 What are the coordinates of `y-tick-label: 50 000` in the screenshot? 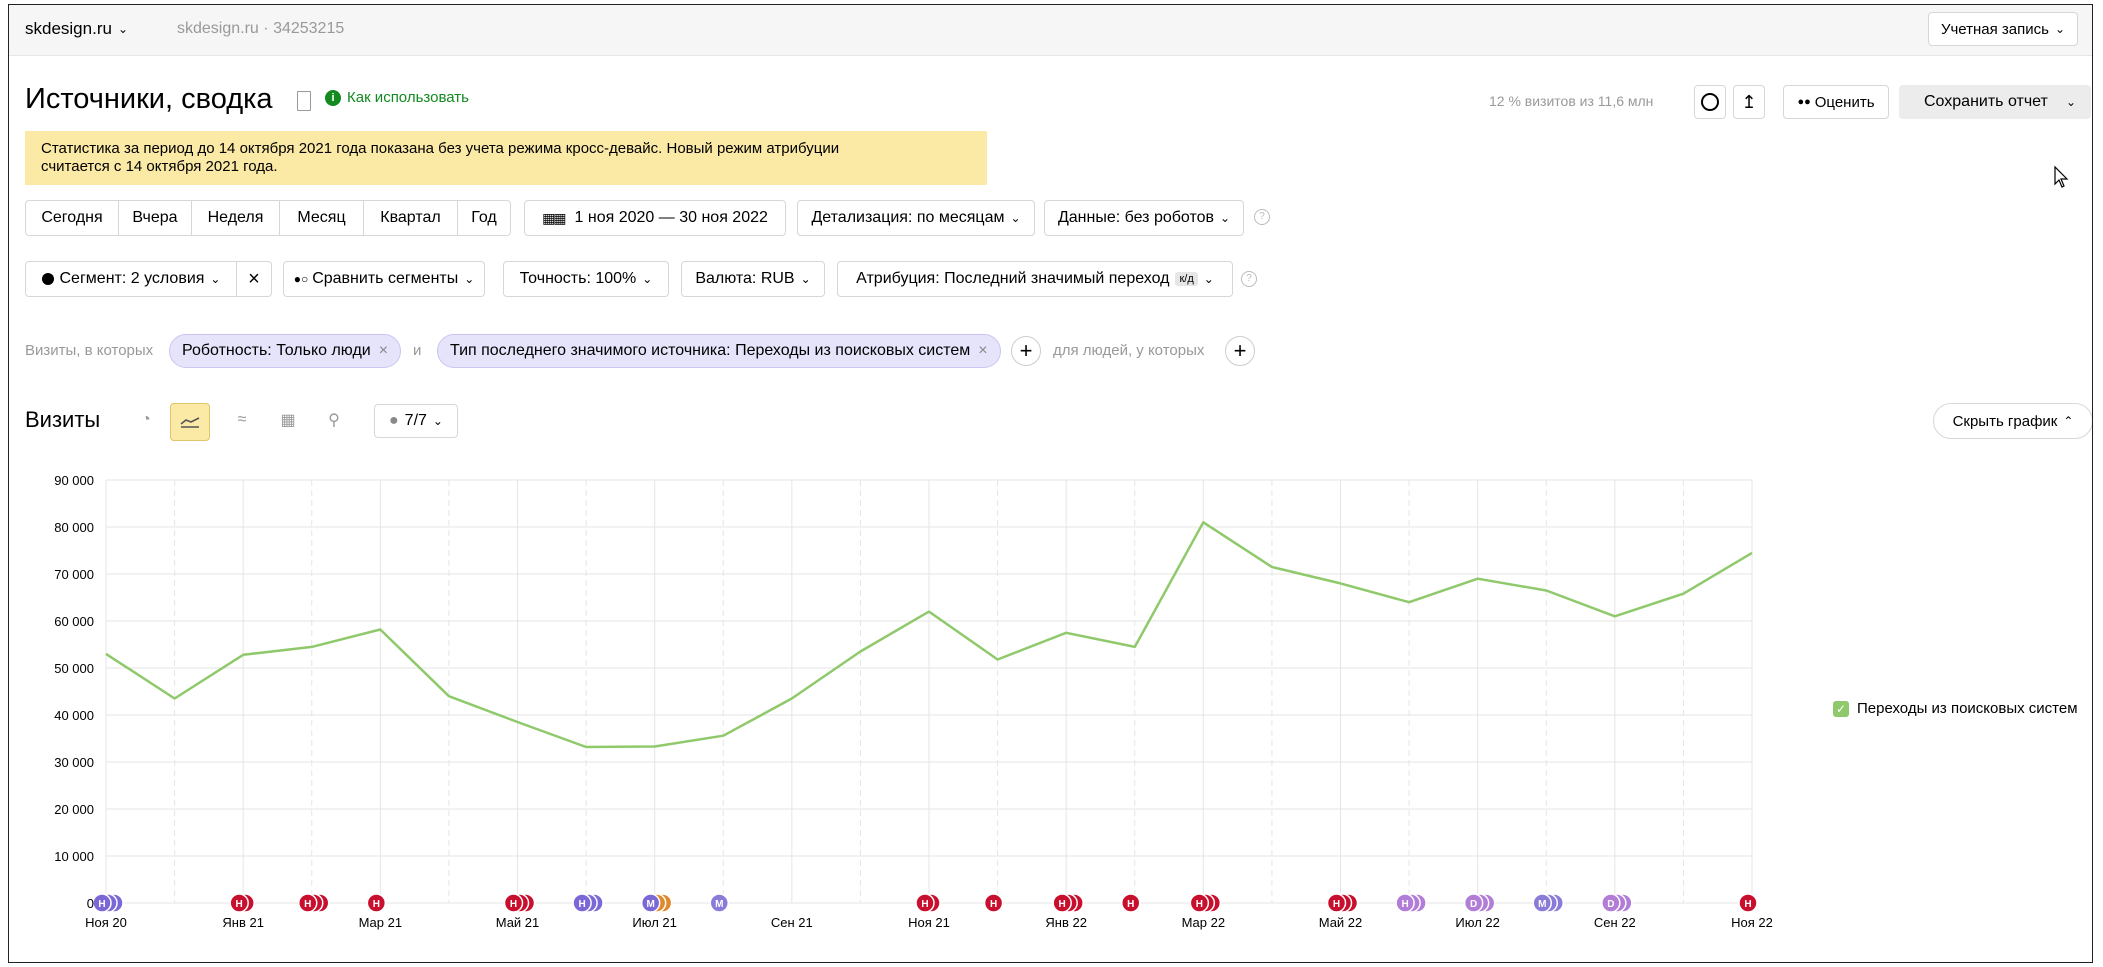 It's located at (74, 668).